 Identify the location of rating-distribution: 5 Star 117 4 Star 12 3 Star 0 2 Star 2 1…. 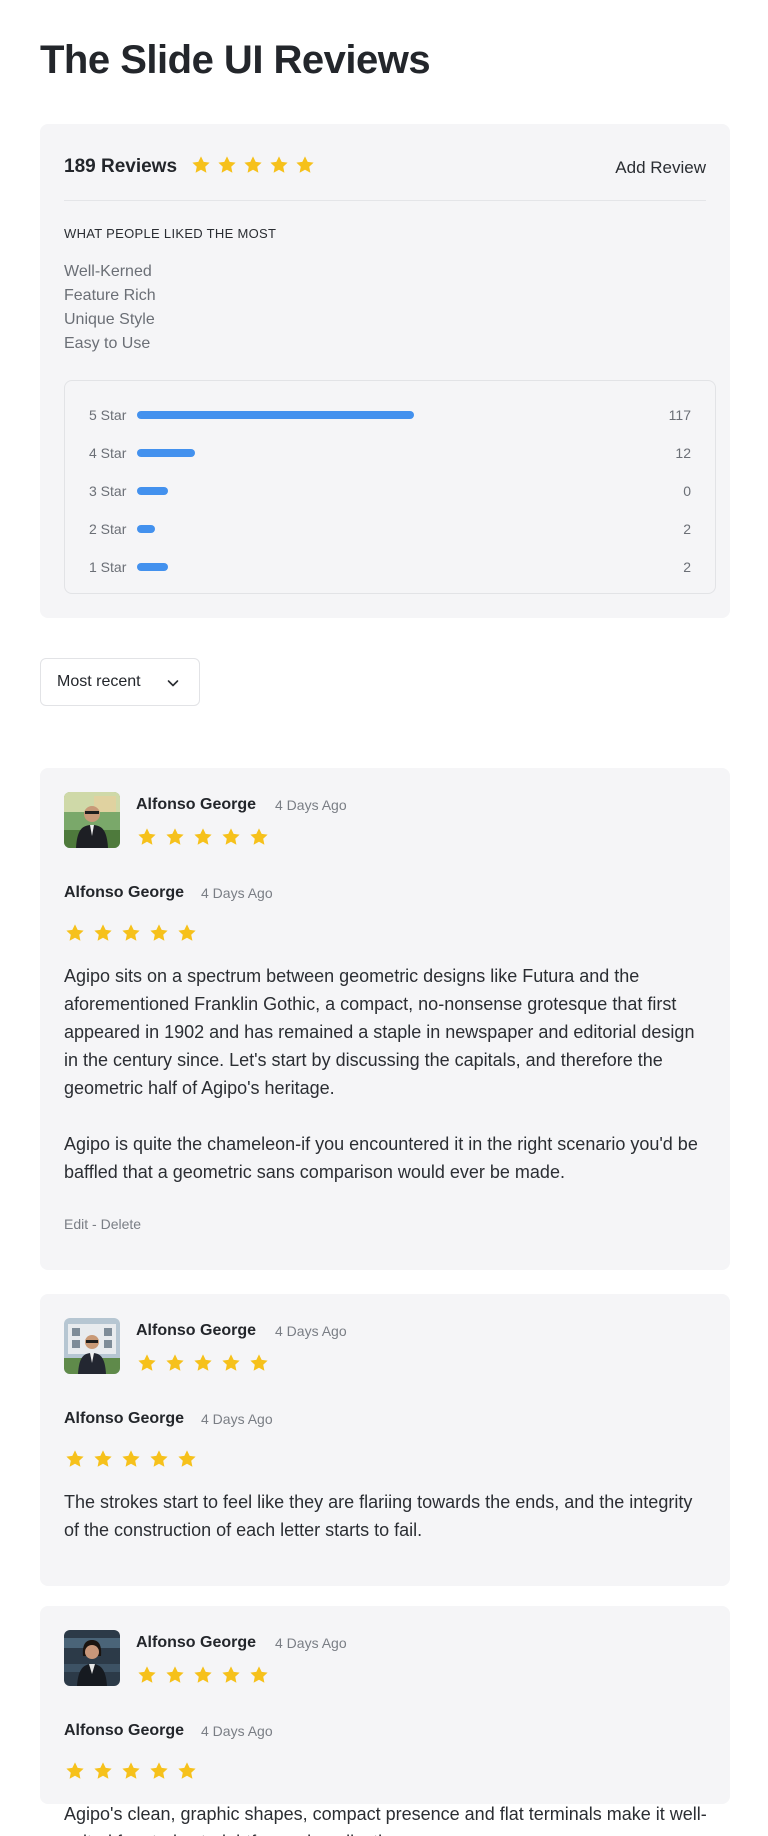
(390, 487).